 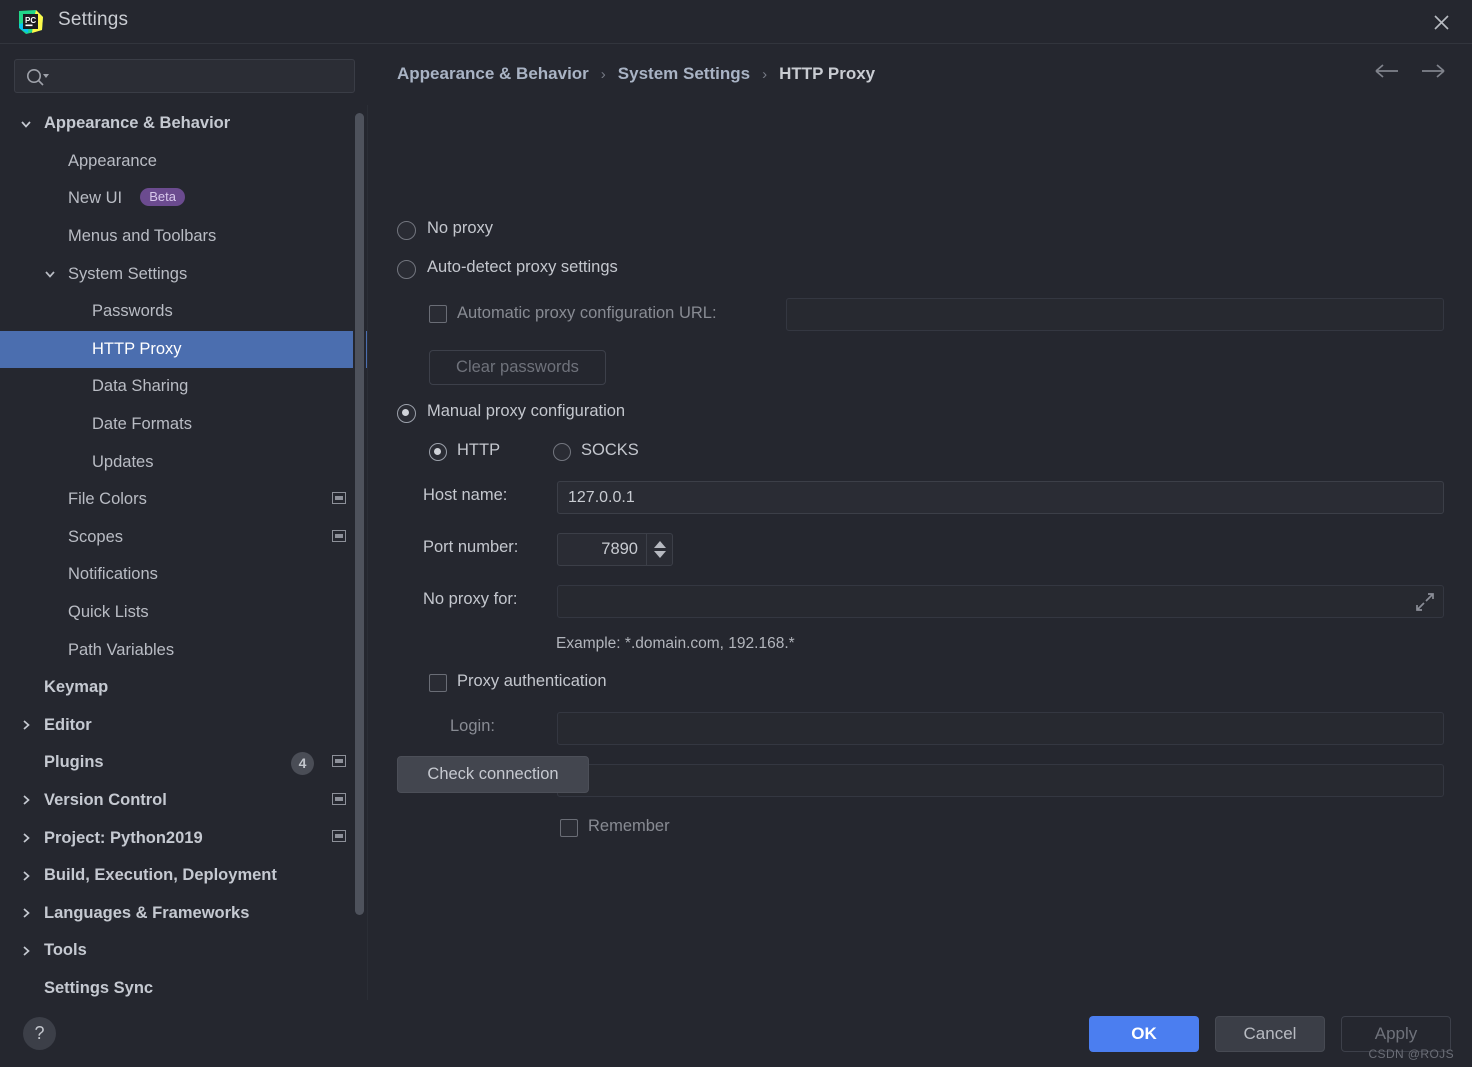 I want to click on label-manual-proxy: Manual proxy configuration, so click(x=526, y=411).